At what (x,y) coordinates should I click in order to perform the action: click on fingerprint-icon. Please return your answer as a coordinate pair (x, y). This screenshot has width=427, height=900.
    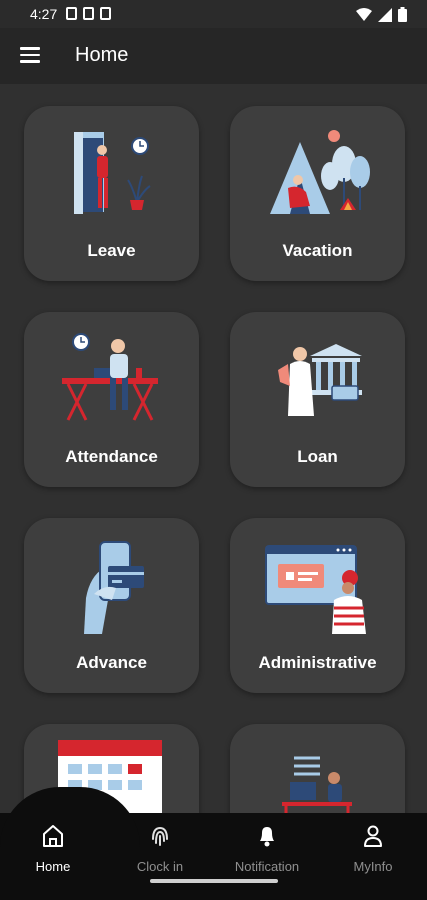
    Looking at the image, I should click on (160, 836).